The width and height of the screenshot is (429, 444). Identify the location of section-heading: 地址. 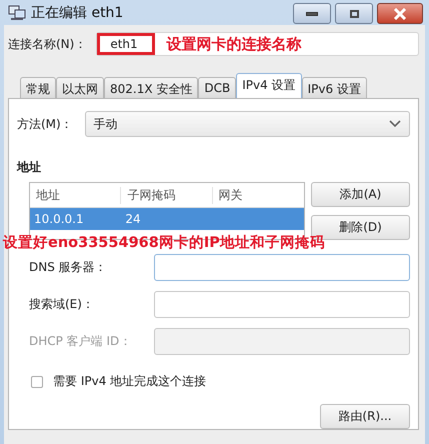
(29, 167).